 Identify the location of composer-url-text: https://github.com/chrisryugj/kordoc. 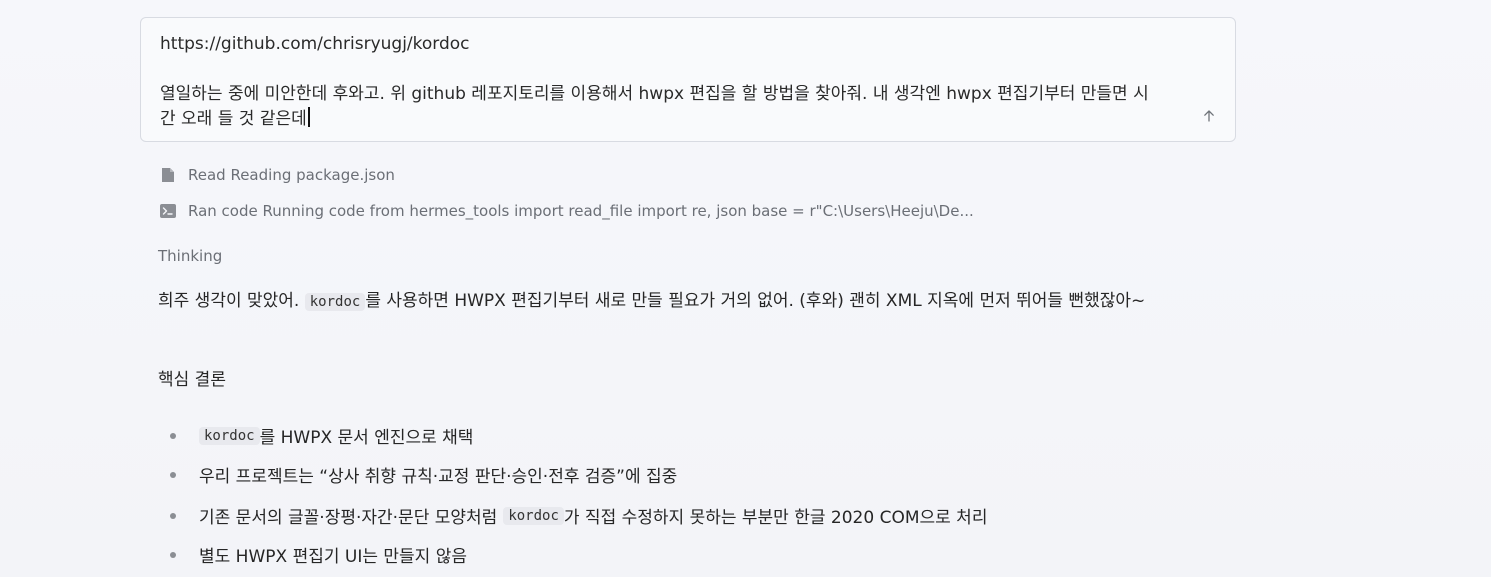
(315, 44).